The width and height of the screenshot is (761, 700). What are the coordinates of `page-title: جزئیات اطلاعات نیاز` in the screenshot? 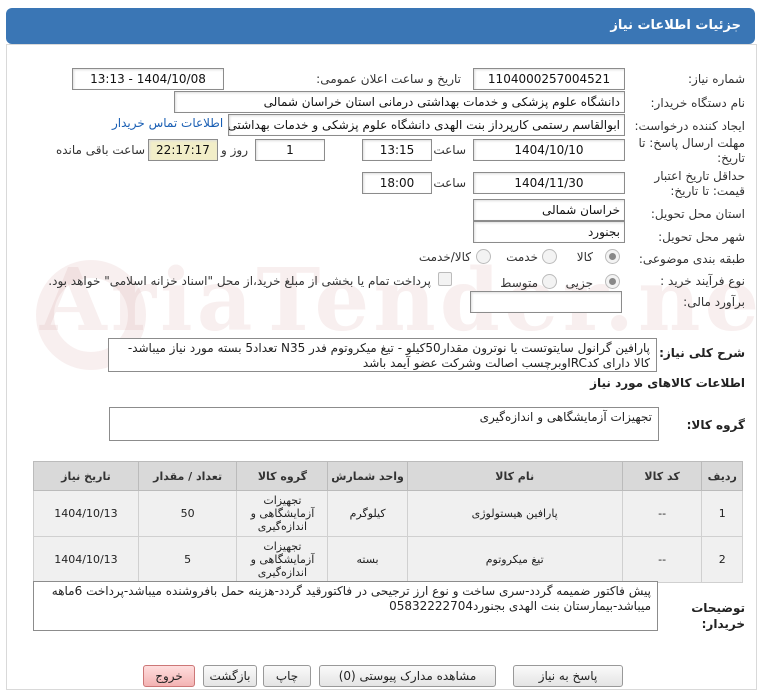 It's located at (675, 25).